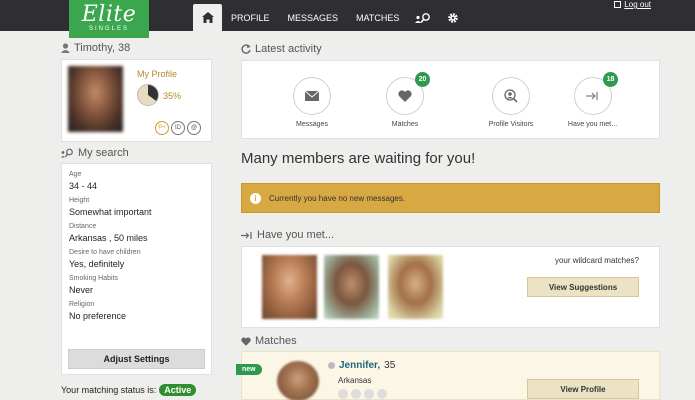 The height and width of the screenshot is (400, 695). Describe the element at coordinates (583, 389) in the screenshot. I see `view-profile-button: View Profile` at that location.